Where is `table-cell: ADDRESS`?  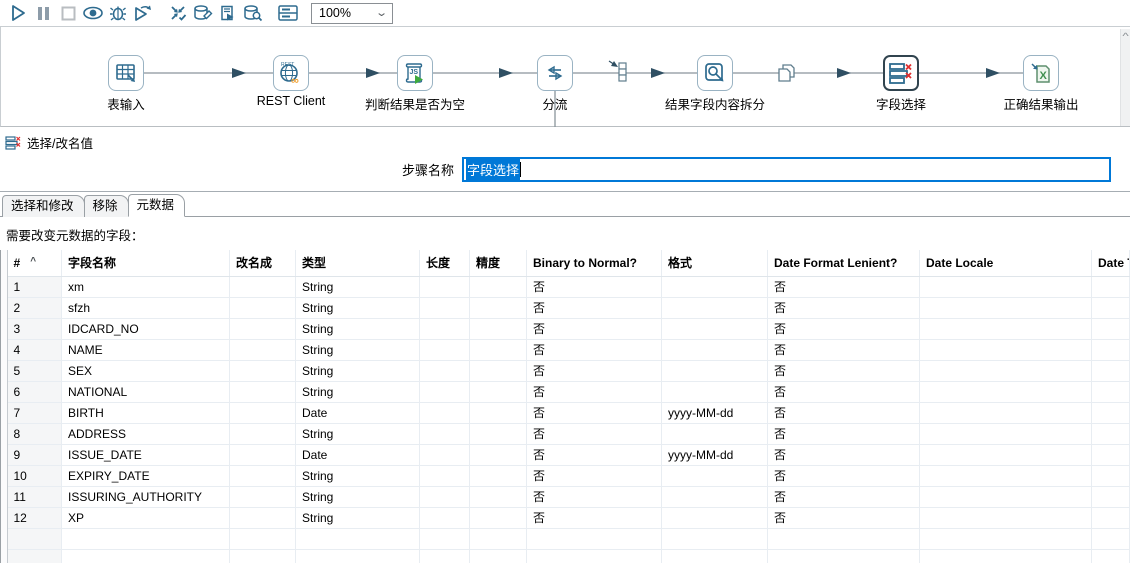 table-cell: ADDRESS is located at coordinates (145, 434).